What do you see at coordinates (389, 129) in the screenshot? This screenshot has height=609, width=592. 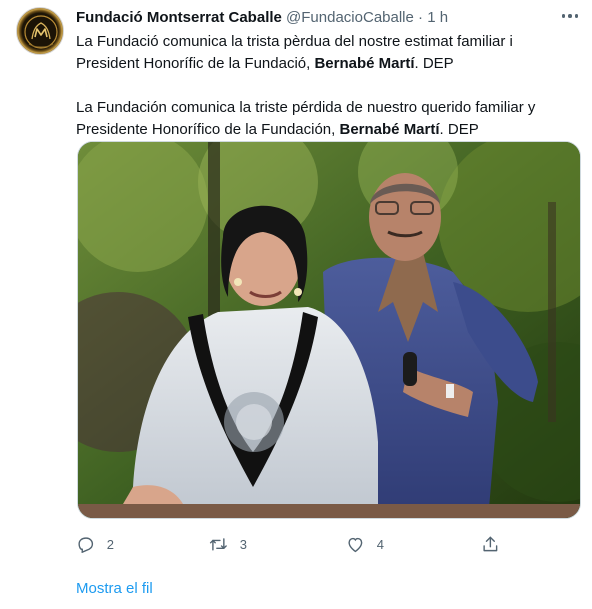 I see `spanish-name-bold: Bernabé Martí` at bounding box center [389, 129].